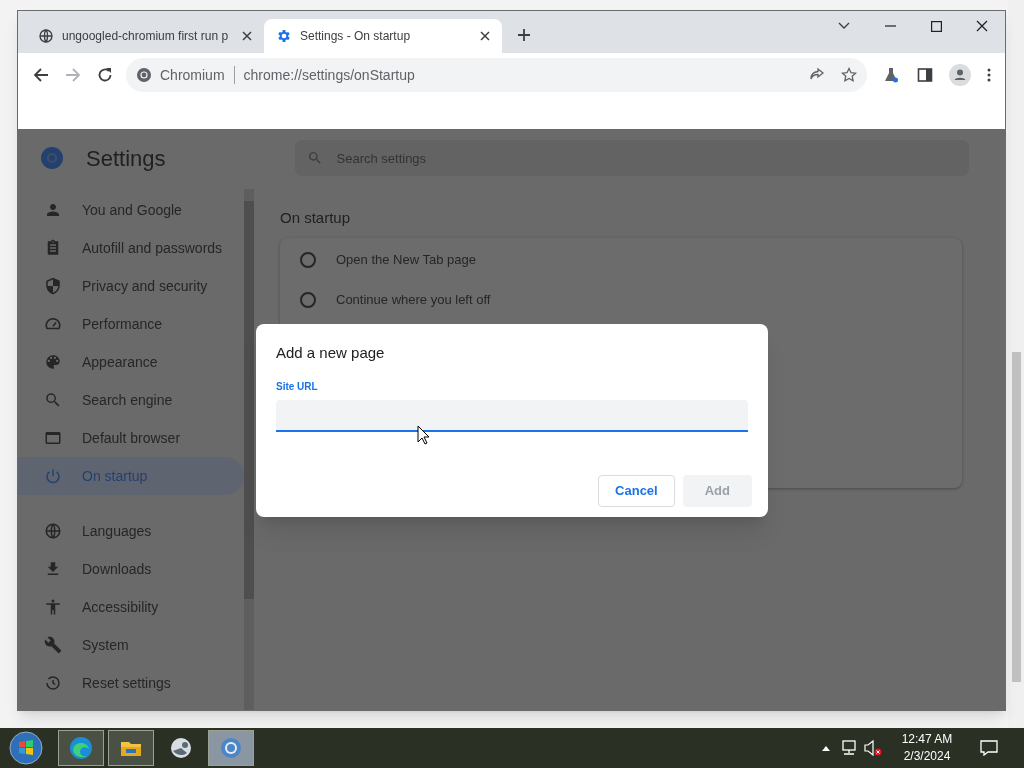  What do you see at coordinates (131, 645) in the screenshot?
I see `sidebar-item: System` at bounding box center [131, 645].